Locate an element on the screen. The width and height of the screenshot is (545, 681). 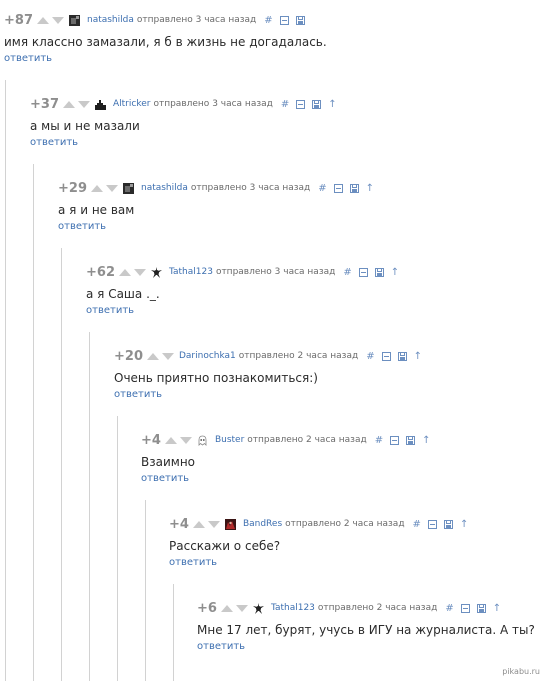
posted-time: отправлено 3 часа назад is located at coordinates (212, 104).